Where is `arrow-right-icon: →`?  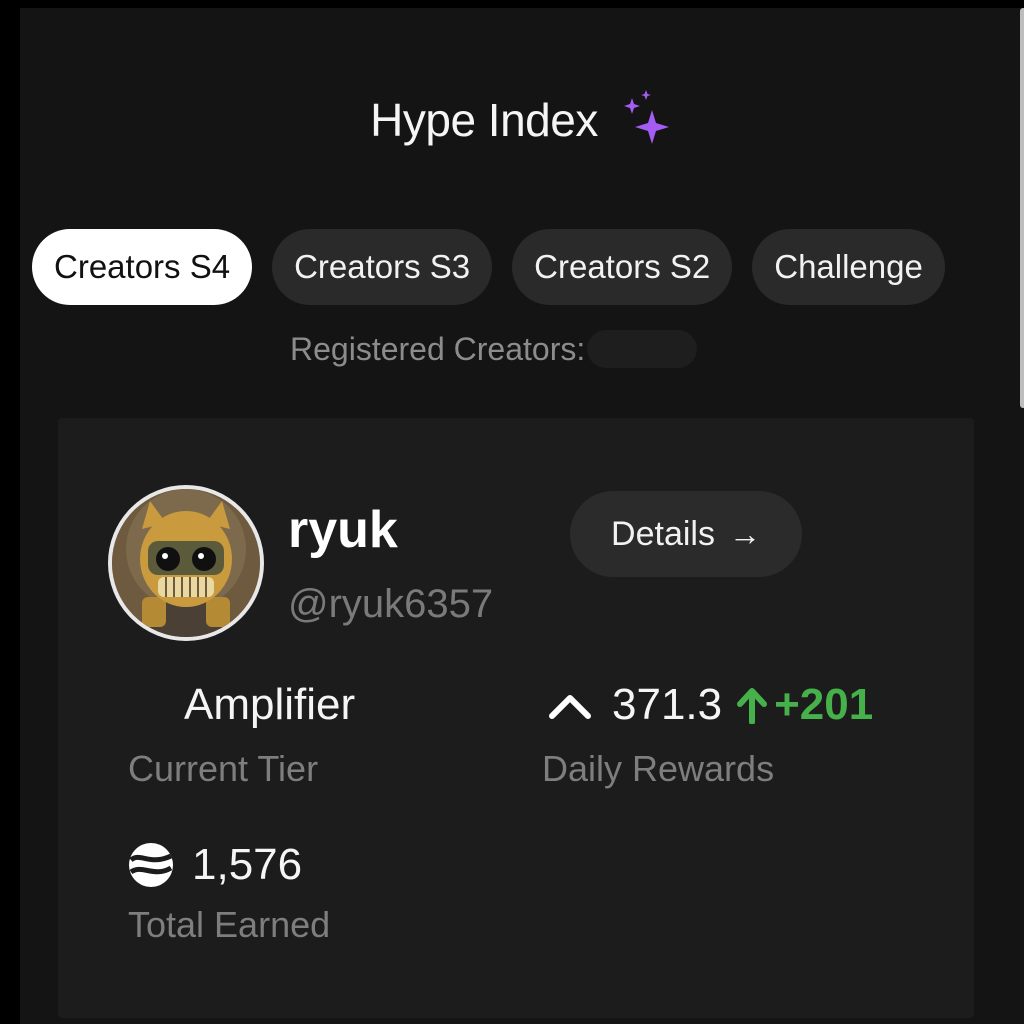
arrow-right-icon: → is located at coordinates (744, 533).